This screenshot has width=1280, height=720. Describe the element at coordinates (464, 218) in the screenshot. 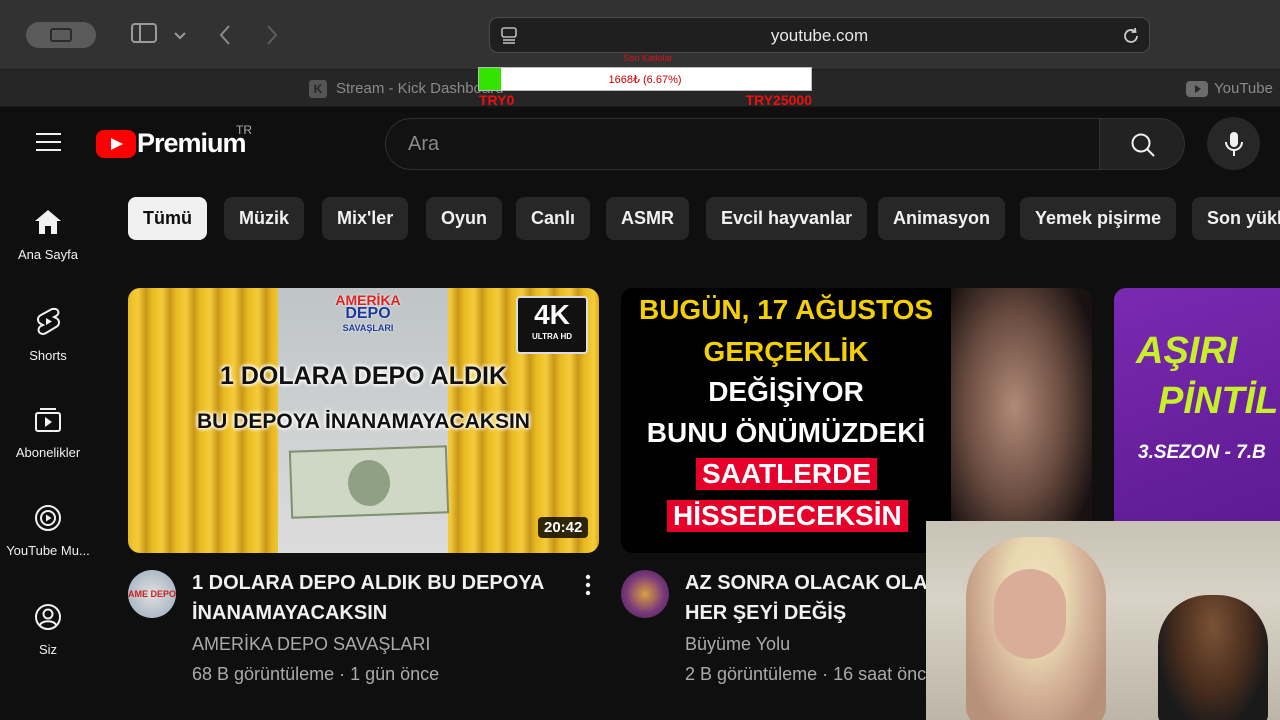

I see `chip-gaming: Oyun` at that location.